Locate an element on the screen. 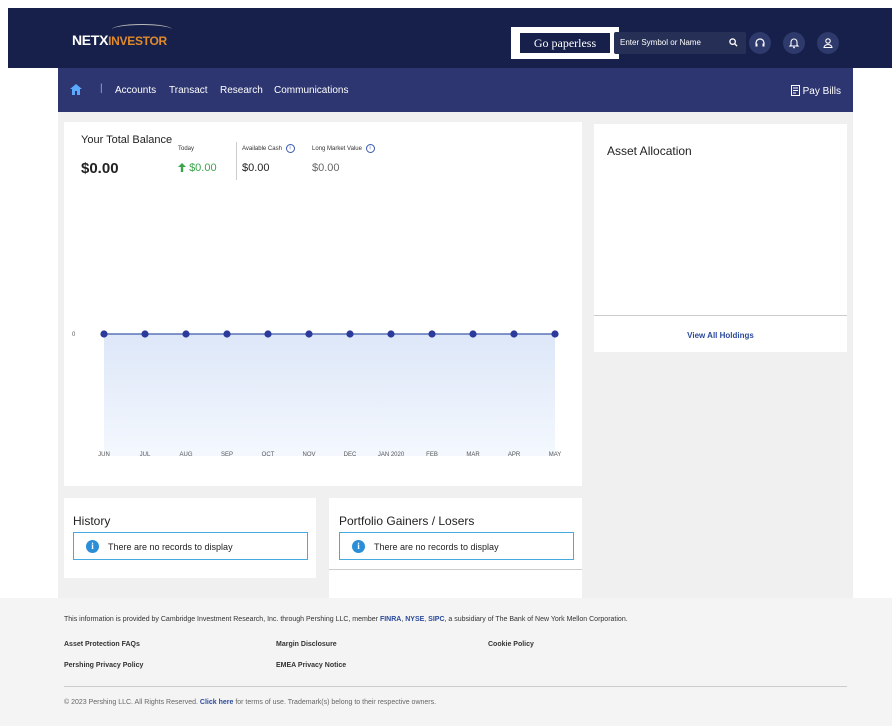 The height and width of the screenshot is (726, 892). netx-investor-logo: NETXINVESTOR is located at coordinates (122, 36).